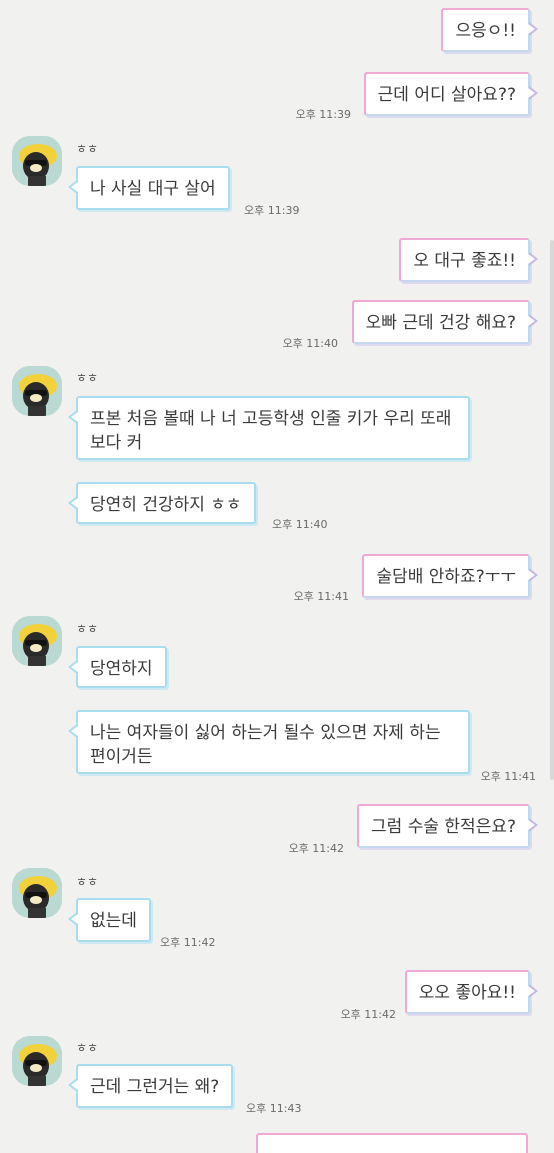  I want to click on sent-message-bubble: 술담배 안하죠?ㅜㅜ, so click(450, 576).